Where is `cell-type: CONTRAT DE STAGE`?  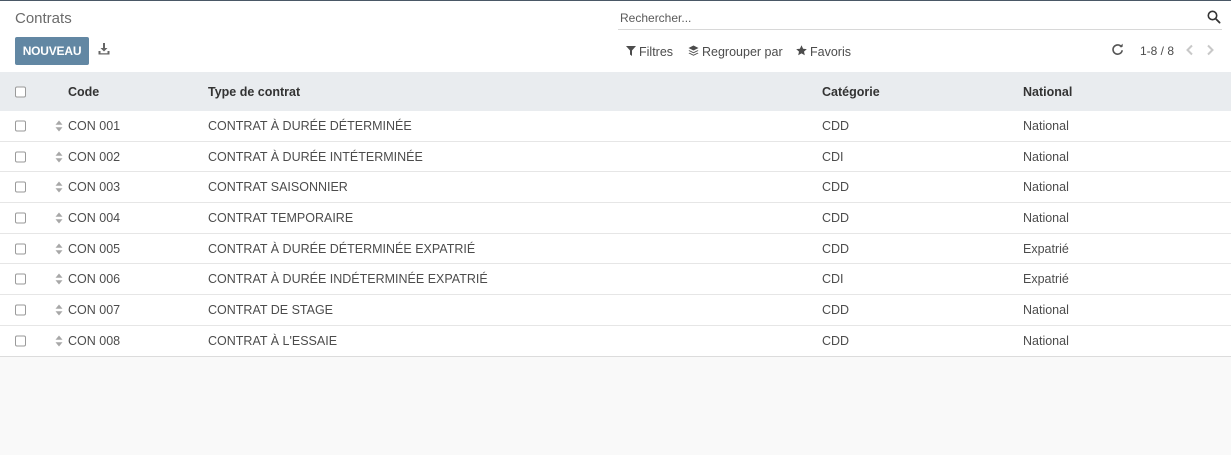
cell-type: CONTRAT DE STAGE is located at coordinates (271, 309).